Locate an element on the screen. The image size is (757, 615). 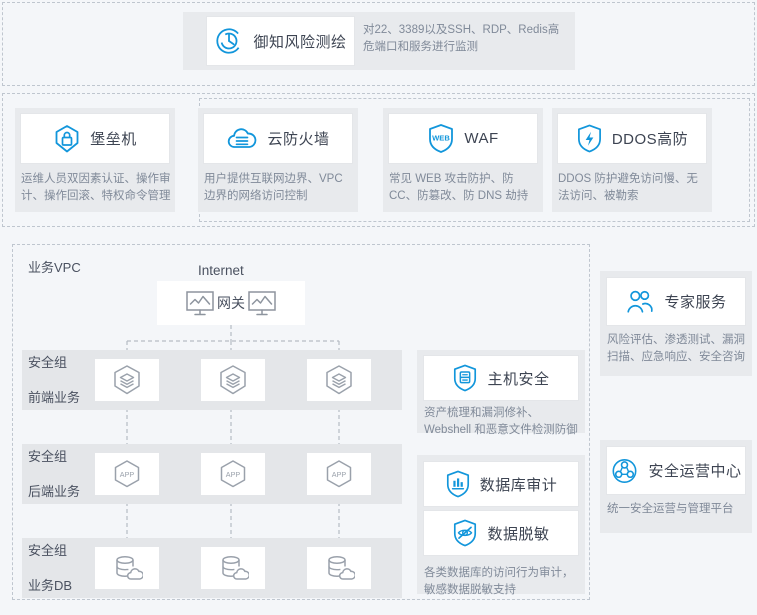
gateway-label: 网关 is located at coordinates (231, 303).